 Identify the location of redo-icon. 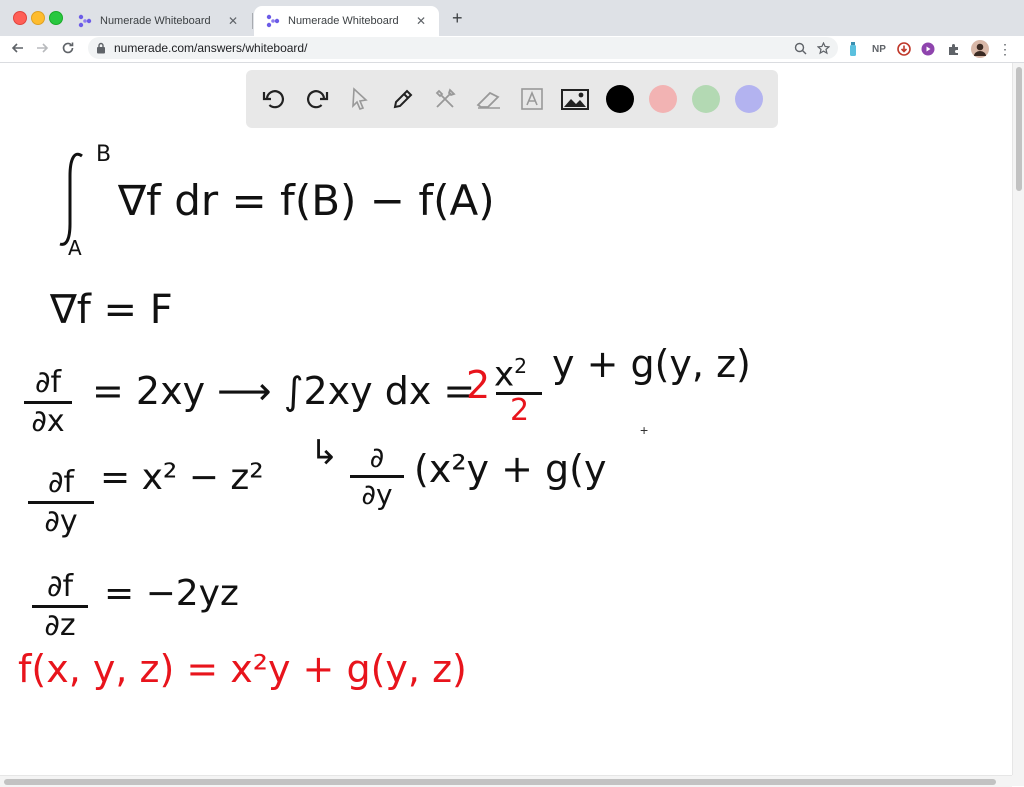
(318, 99).